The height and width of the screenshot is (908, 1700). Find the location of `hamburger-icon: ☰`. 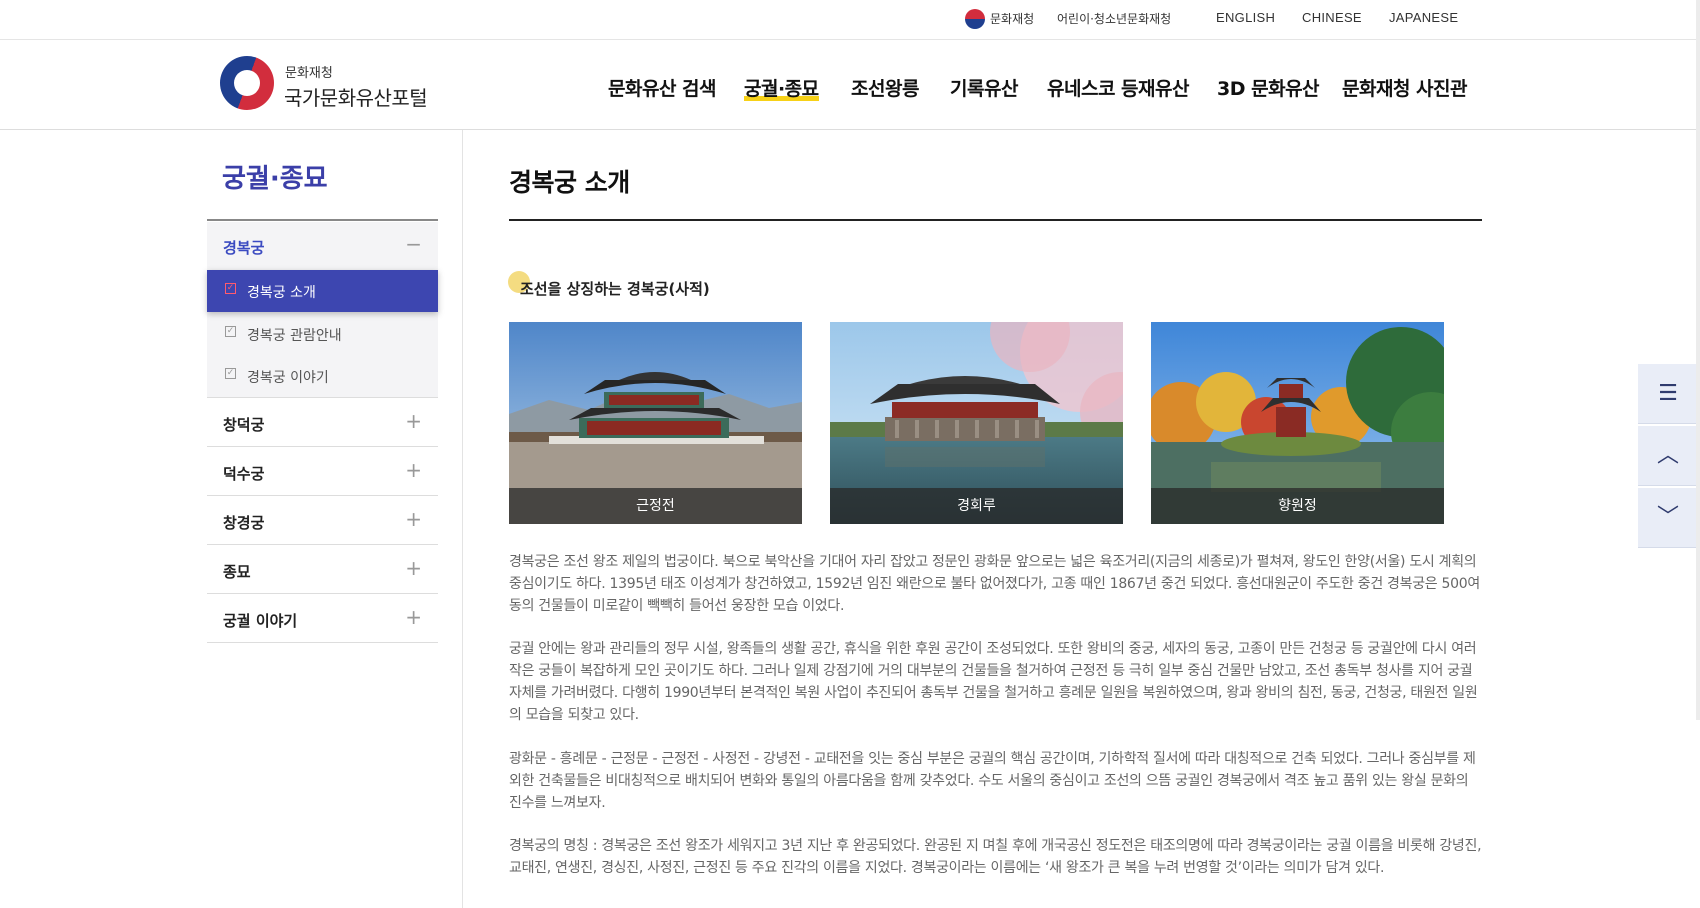

hamburger-icon: ☰ is located at coordinates (1668, 393).